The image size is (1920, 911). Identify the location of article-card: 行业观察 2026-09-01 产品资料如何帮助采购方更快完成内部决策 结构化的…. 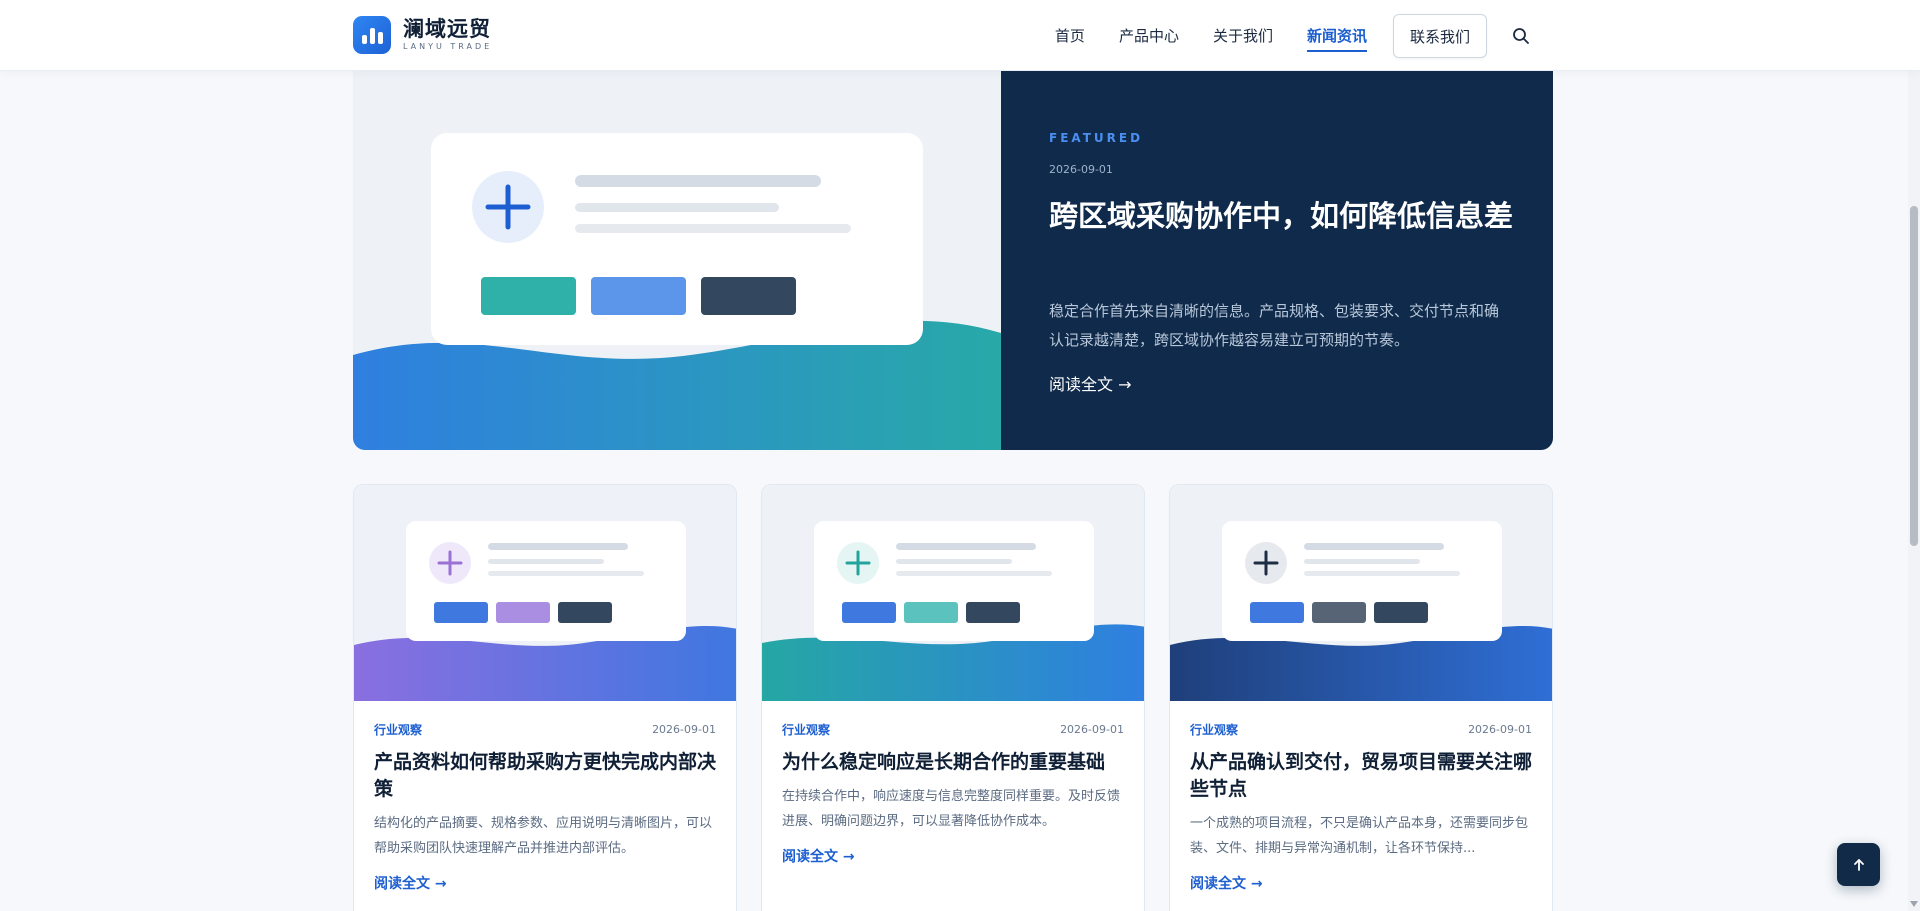
(545, 697).